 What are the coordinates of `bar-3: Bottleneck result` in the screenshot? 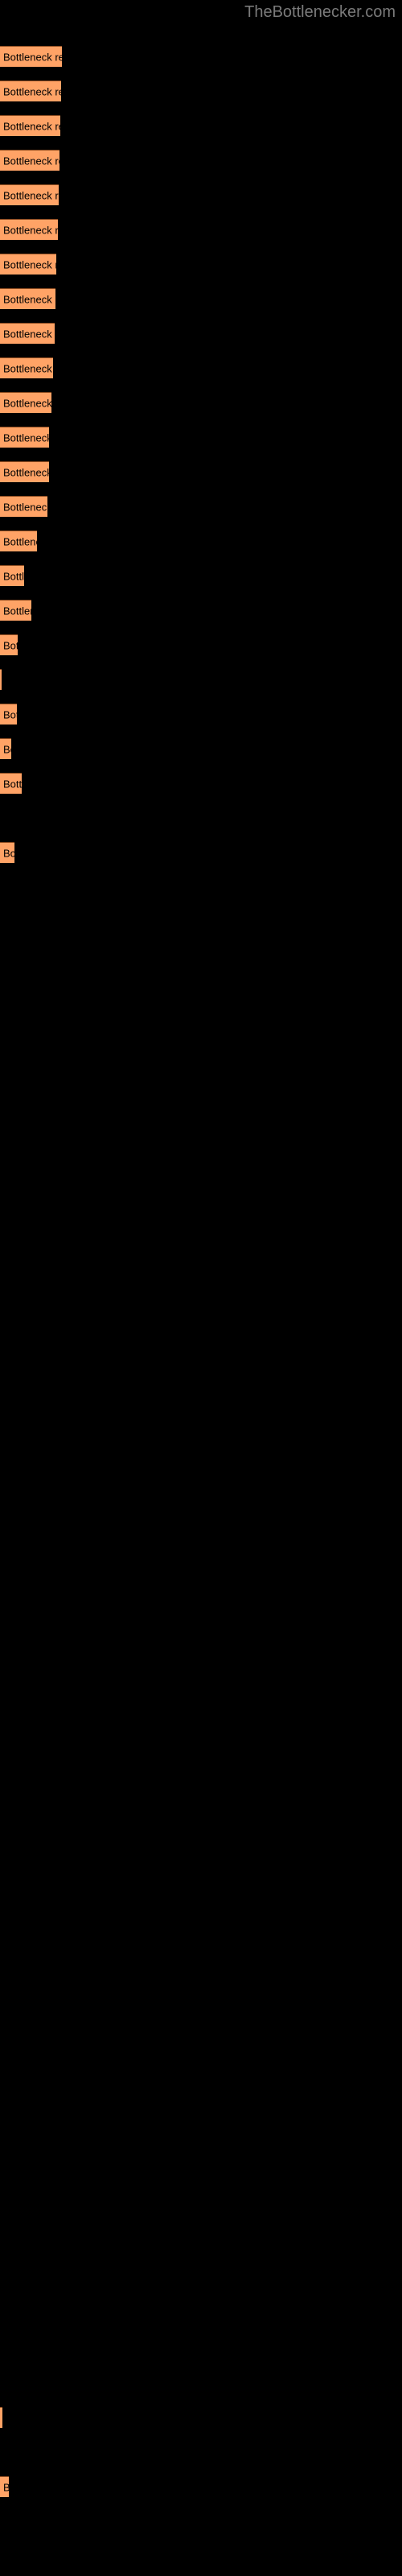 It's located at (30, 126).